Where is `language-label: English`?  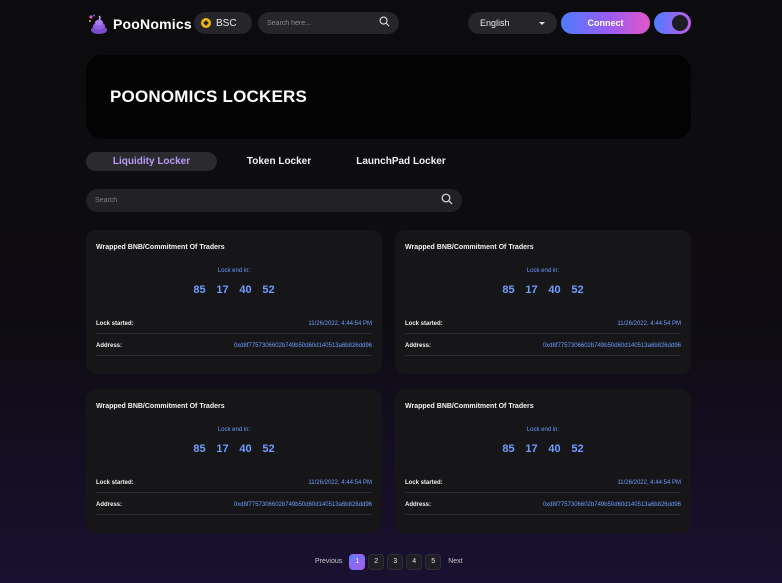 language-label: English is located at coordinates (495, 23).